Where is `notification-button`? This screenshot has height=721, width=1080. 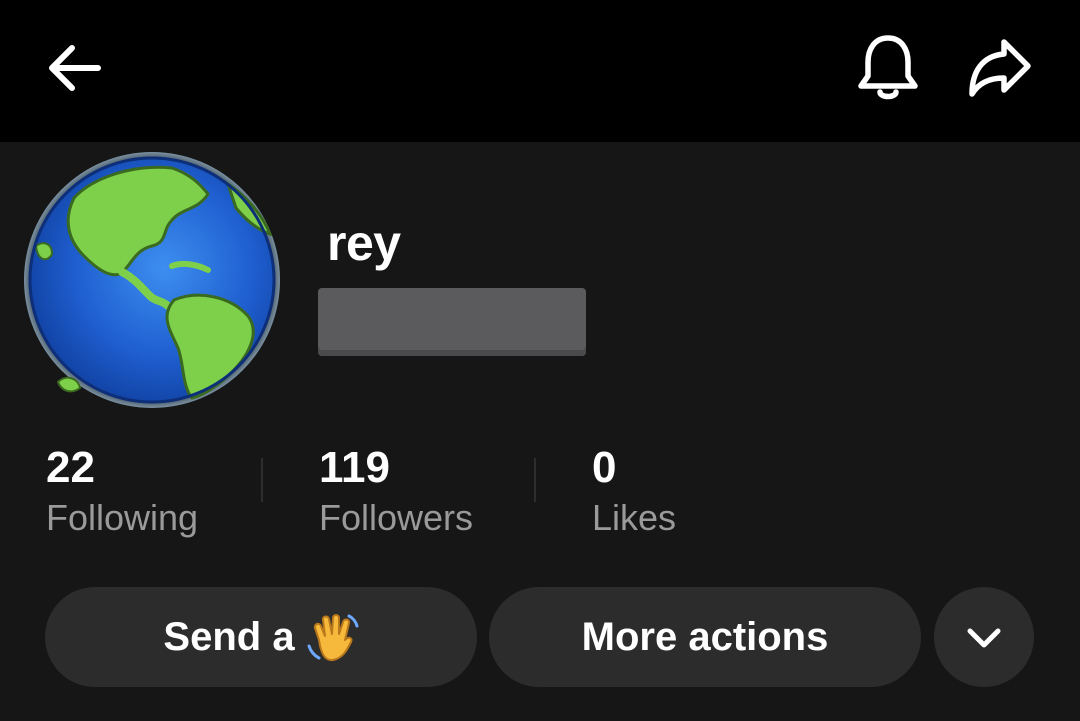
notification-button is located at coordinates (888, 68).